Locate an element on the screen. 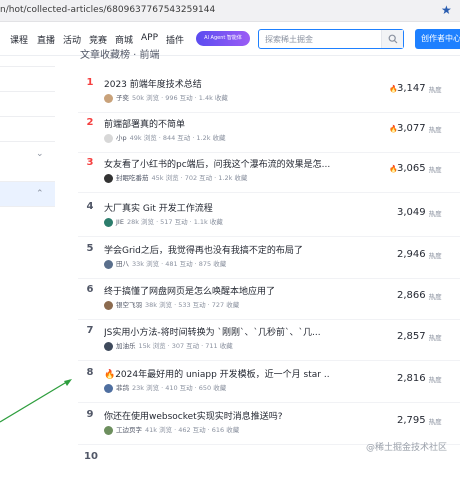 The width and height of the screenshot is (460, 490). sidebar-row-selected: ⌃ is located at coordinates (27, 193).